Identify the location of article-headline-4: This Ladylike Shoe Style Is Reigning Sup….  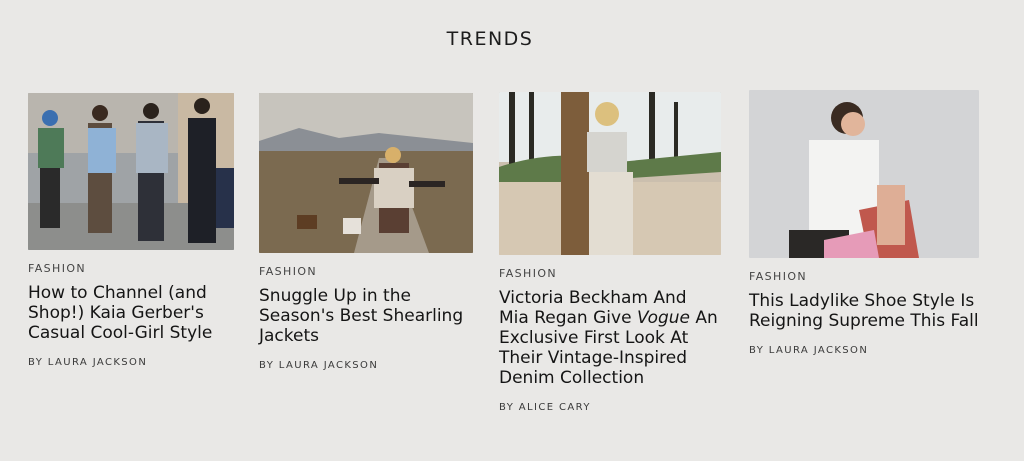
(864, 311).